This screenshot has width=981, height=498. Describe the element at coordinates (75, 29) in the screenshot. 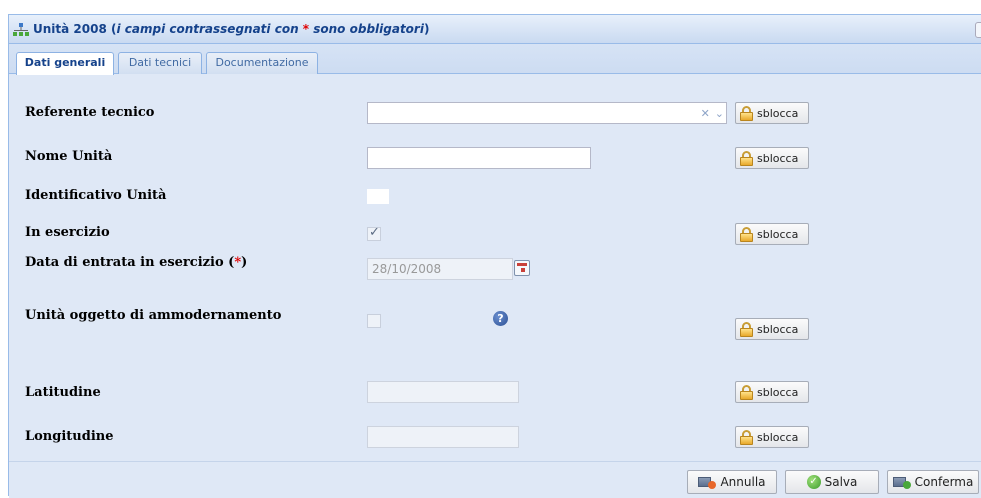

I see `title-prefix: Unità 2008 (` at that location.